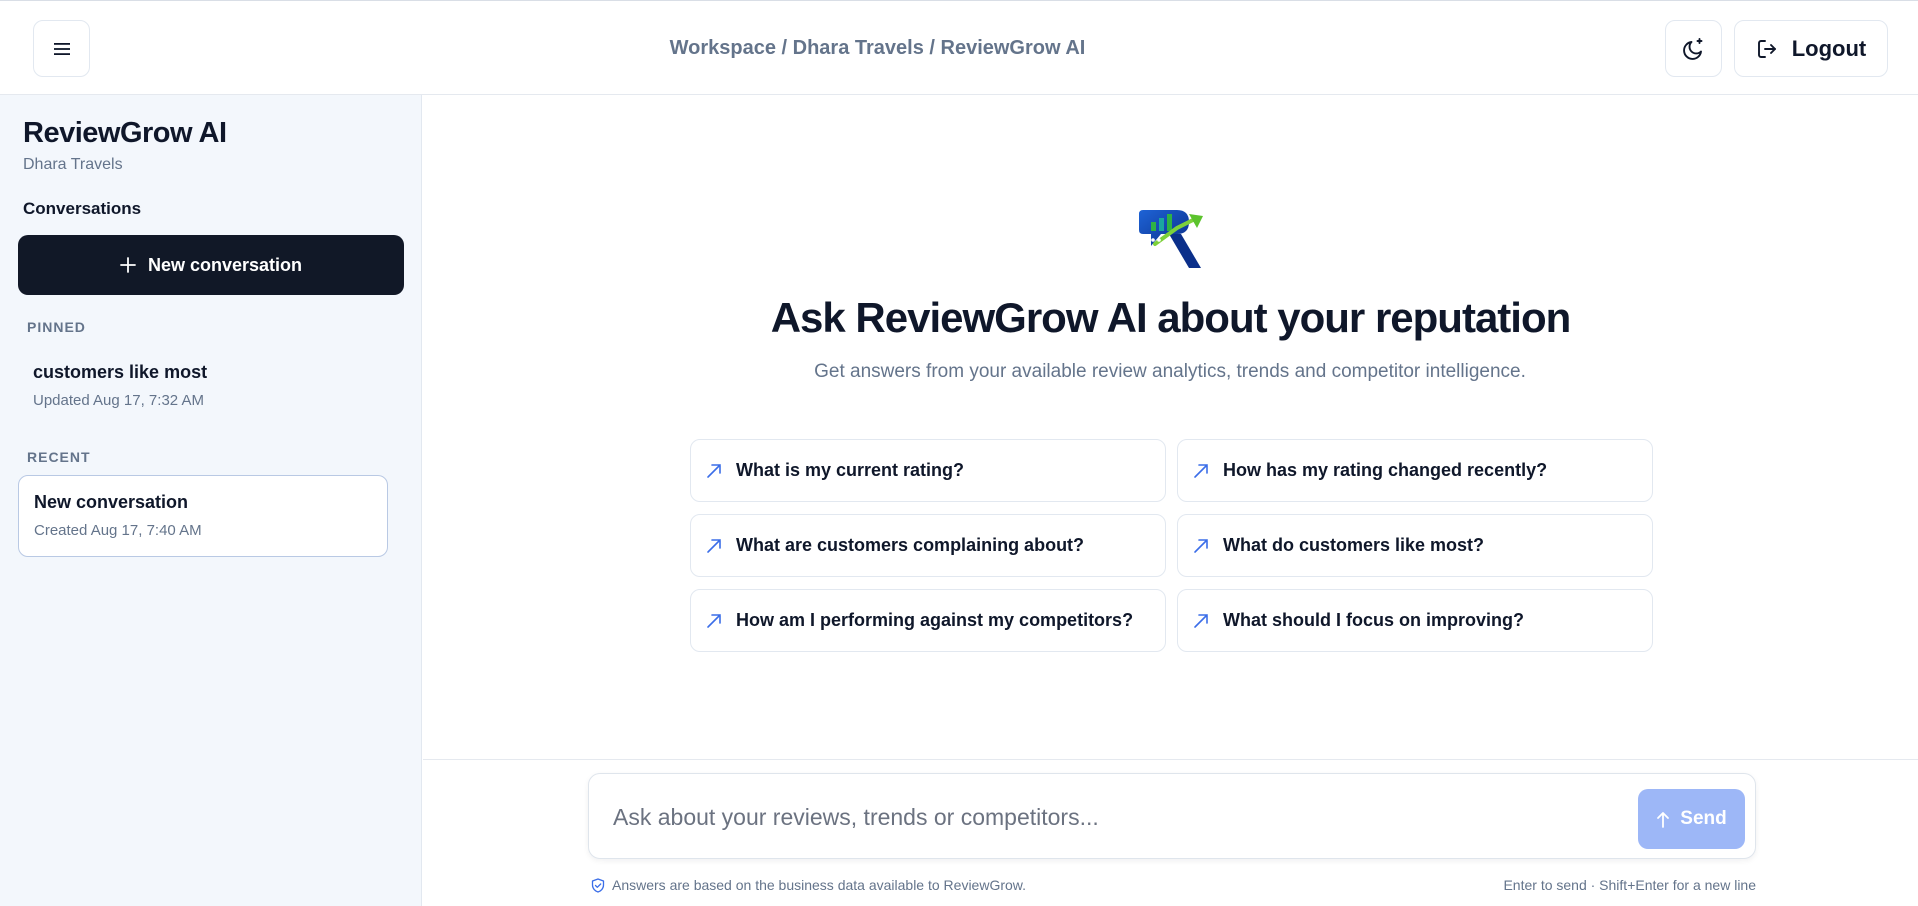  What do you see at coordinates (1766, 48) in the screenshot?
I see `logout-icon` at bounding box center [1766, 48].